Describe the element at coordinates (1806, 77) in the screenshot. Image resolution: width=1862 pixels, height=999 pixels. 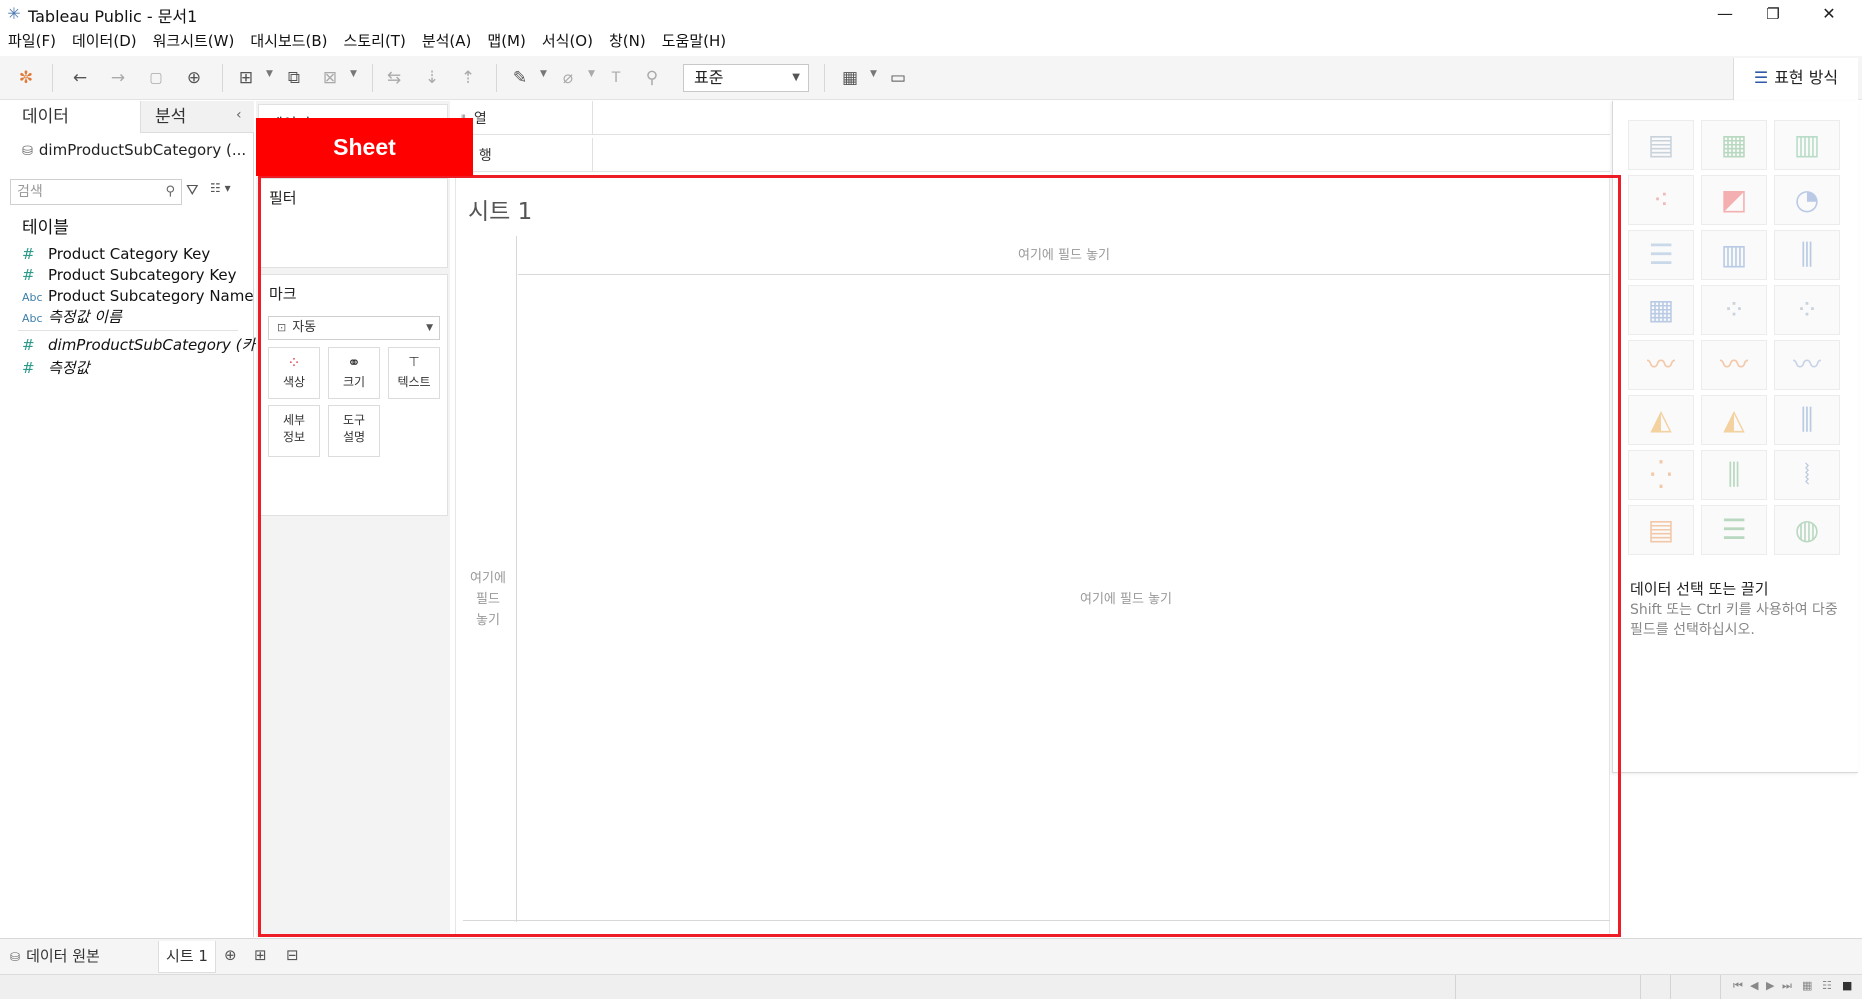
I see `show-me-label: 표현 방식` at that location.